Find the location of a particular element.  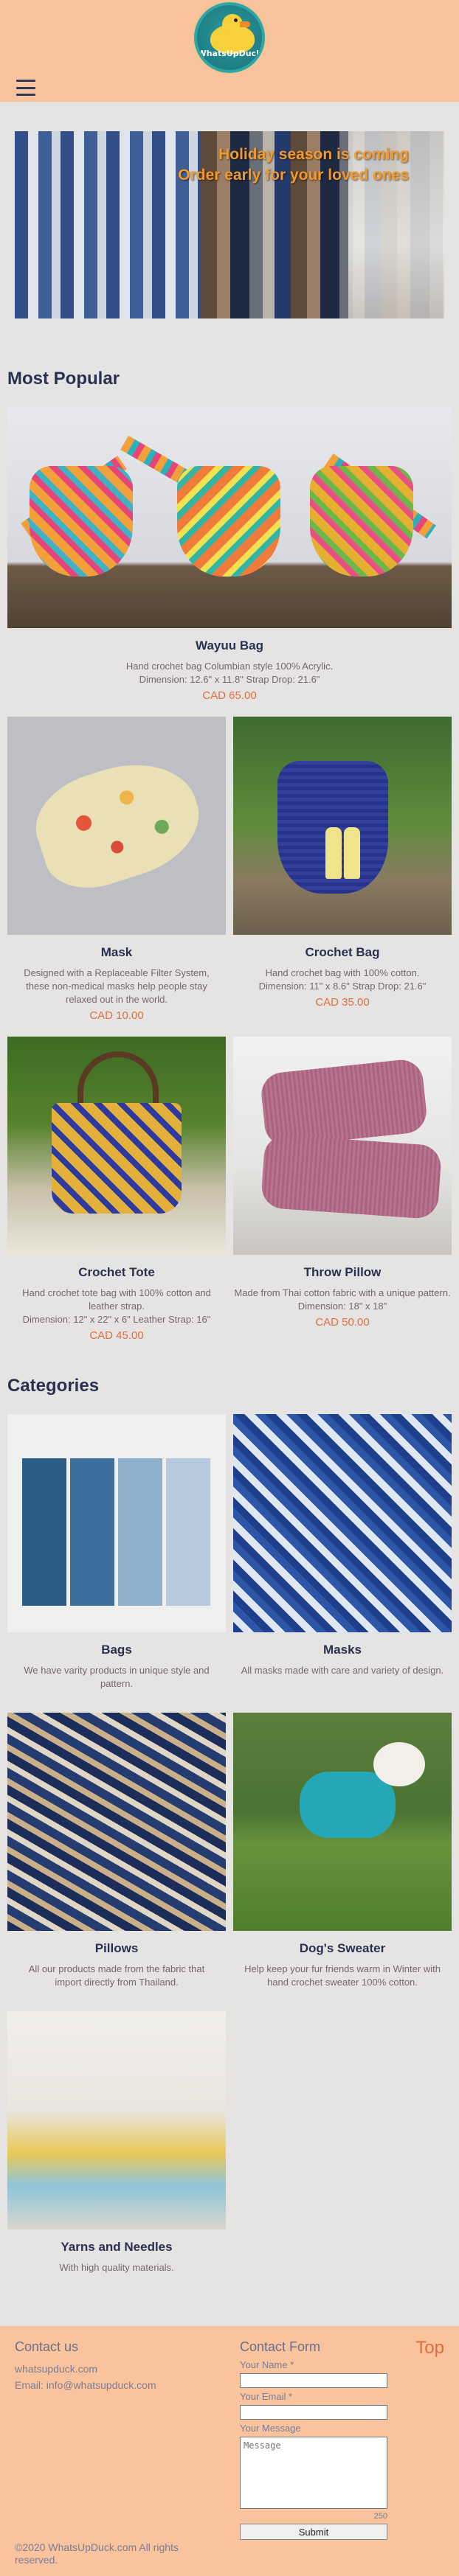

product-name: Crochet Tote is located at coordinates (116, 1272).